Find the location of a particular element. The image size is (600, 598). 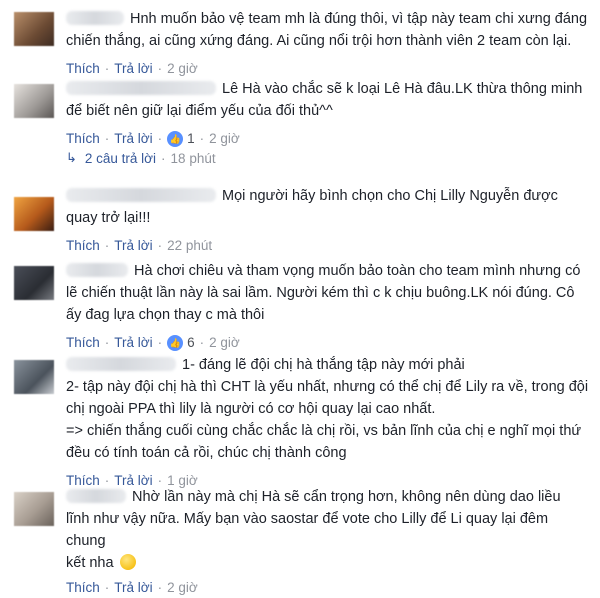

like-count: 1 is located at coordinates (191, 139).